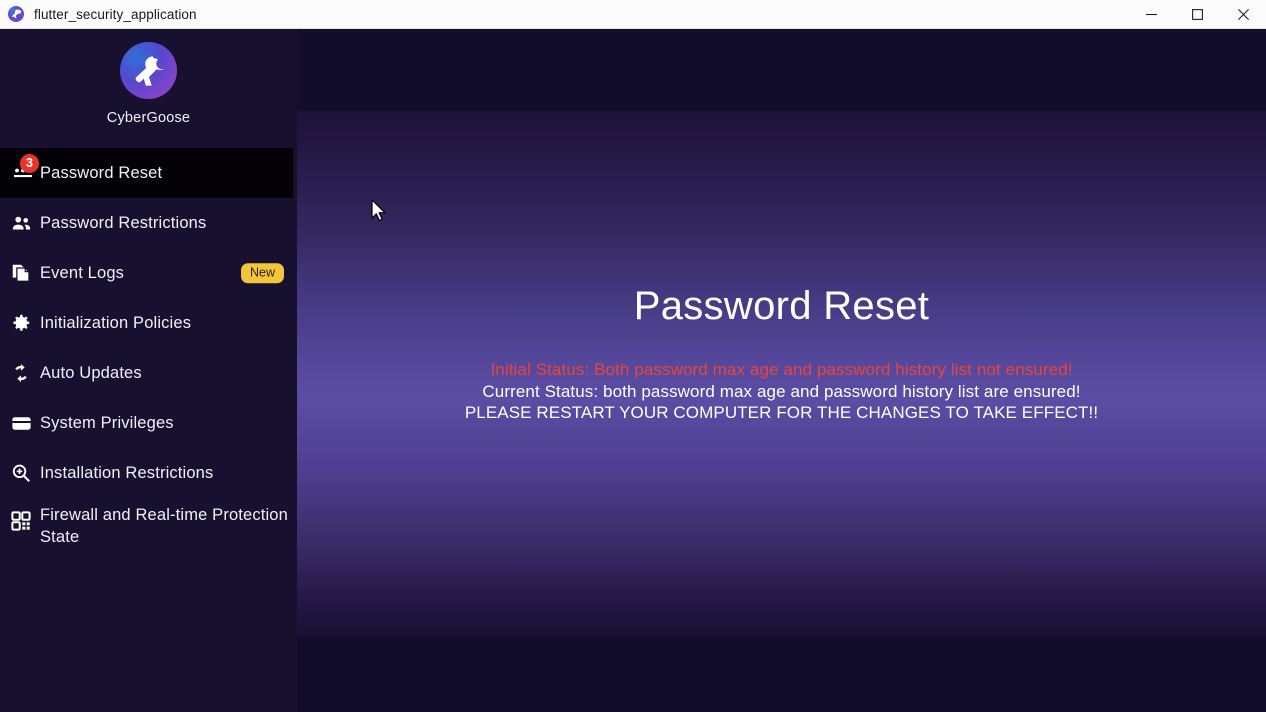  I want to click on sidebar-item-password-restrictions: Password Restrictions, so click(148, 223).